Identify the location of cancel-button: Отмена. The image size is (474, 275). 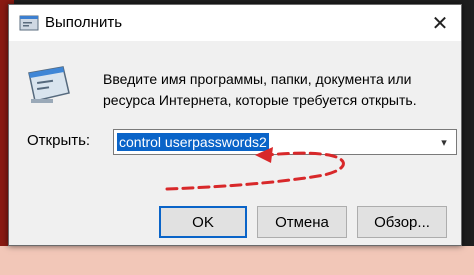
(302, 222).